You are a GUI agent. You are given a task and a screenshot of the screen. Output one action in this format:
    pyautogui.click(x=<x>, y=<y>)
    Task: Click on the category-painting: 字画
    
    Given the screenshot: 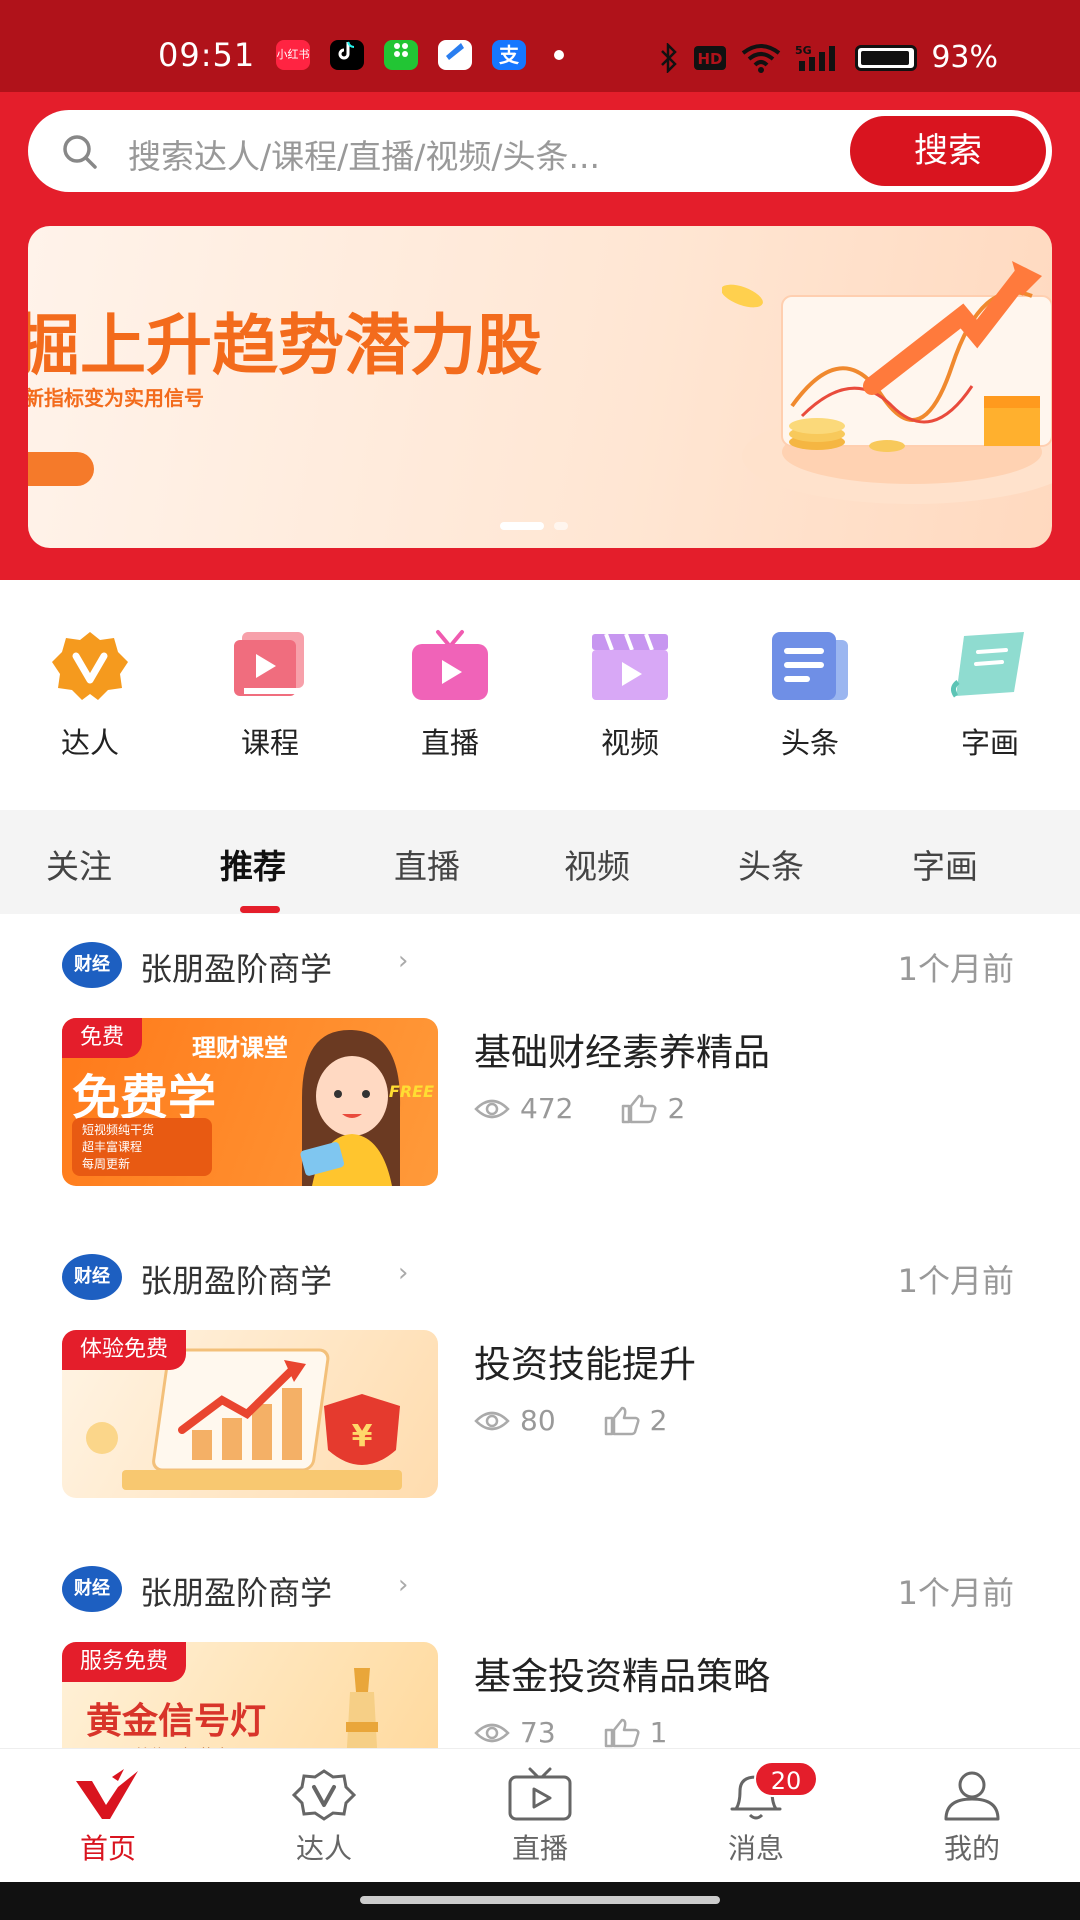 What is the action you would take?
    pyautogui.click(x=990, y=695)
    